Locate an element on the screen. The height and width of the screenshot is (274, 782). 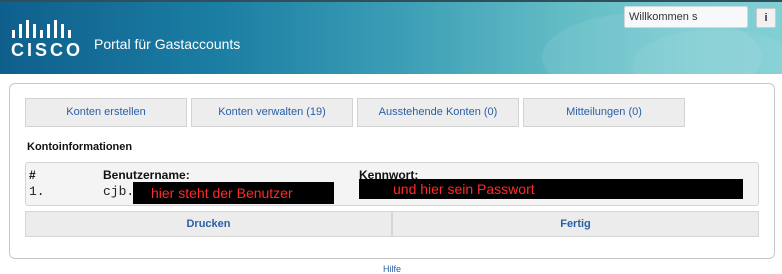
username-redaction: hier steht der Benutzer is located at coordinates (233, 193).